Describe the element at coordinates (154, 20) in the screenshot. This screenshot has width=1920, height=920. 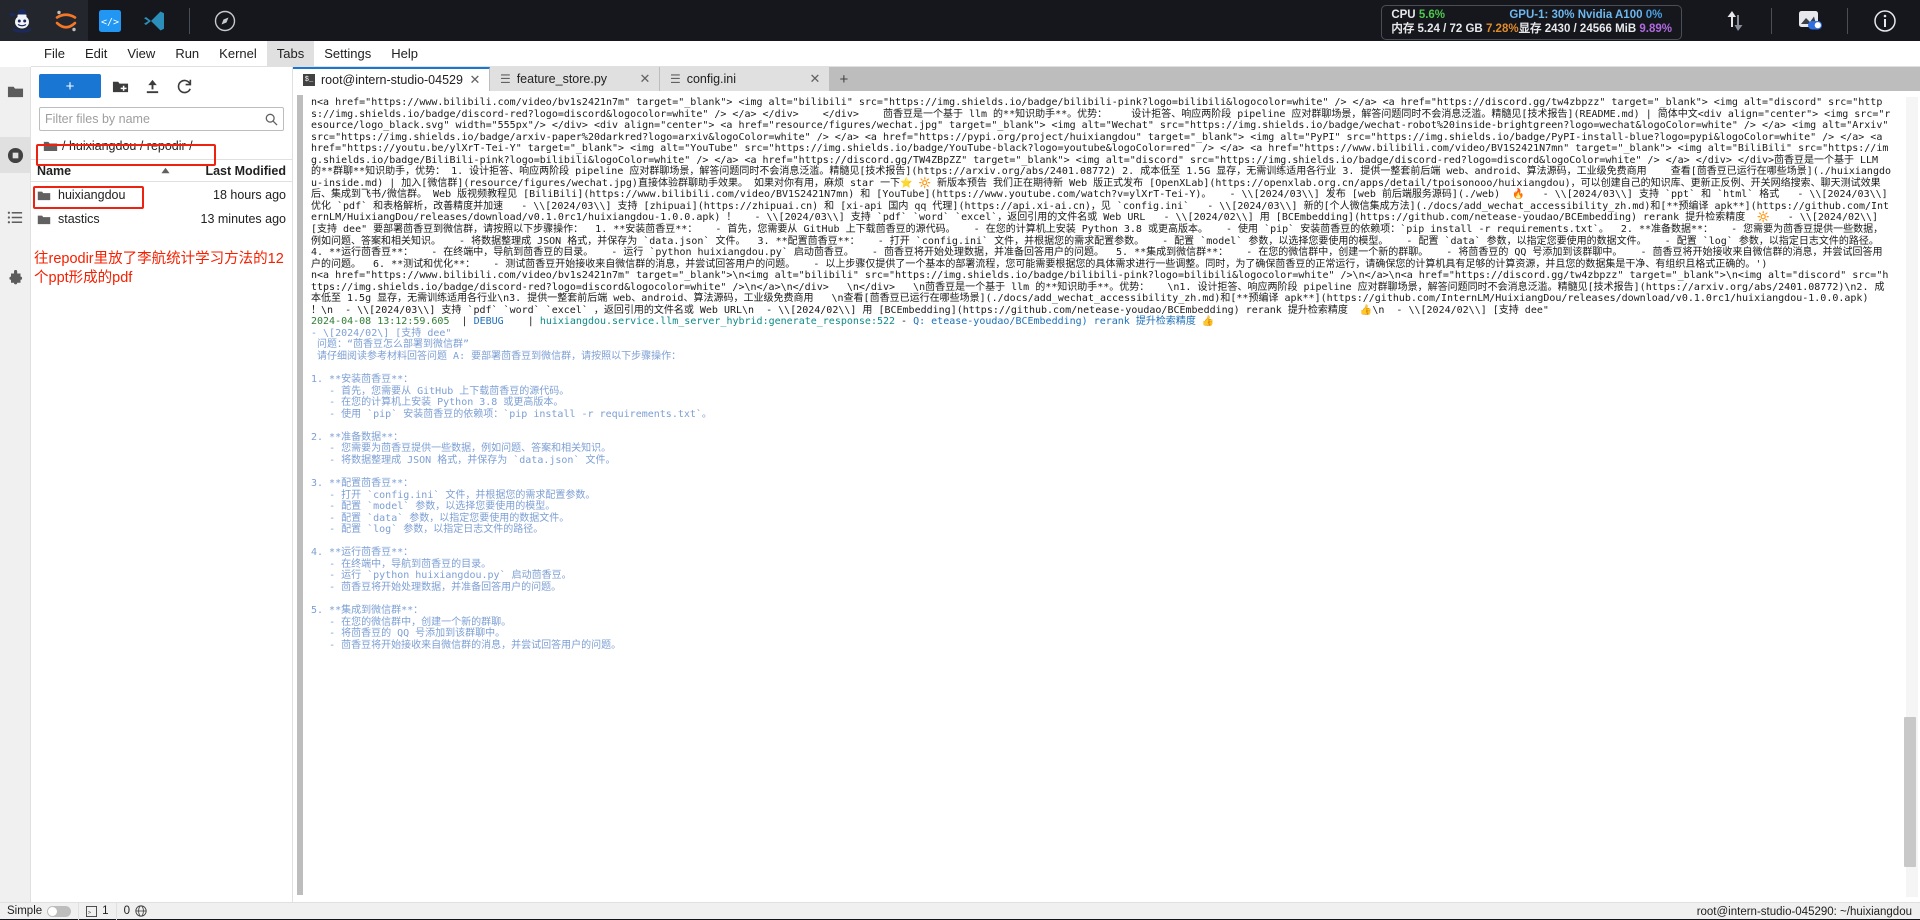
I see `vscode-icon` at that location.